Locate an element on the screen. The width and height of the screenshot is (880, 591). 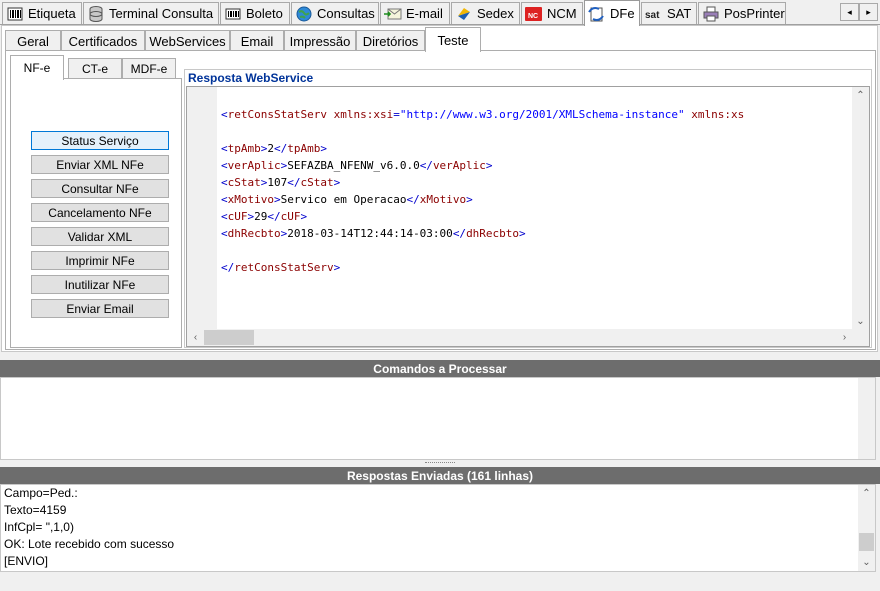
tab-ncm: NC NCM is located at coordinates (552, 13).